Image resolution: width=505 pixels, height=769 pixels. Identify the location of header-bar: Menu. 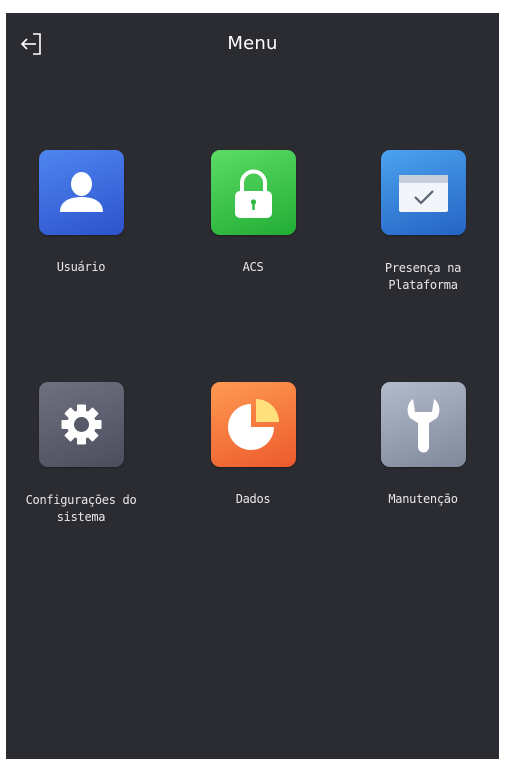
(252, 45).